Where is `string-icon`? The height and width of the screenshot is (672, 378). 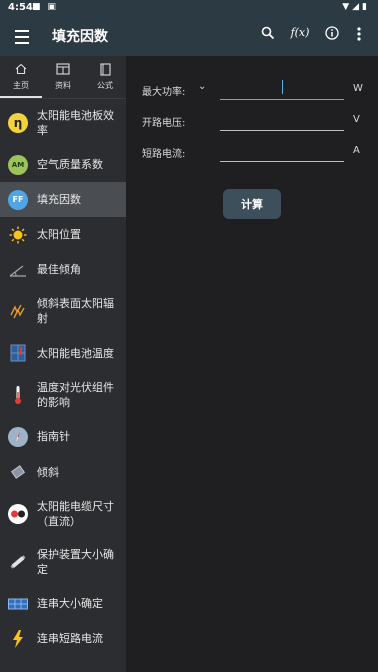 string-icon is located at coordinates (18, 604).